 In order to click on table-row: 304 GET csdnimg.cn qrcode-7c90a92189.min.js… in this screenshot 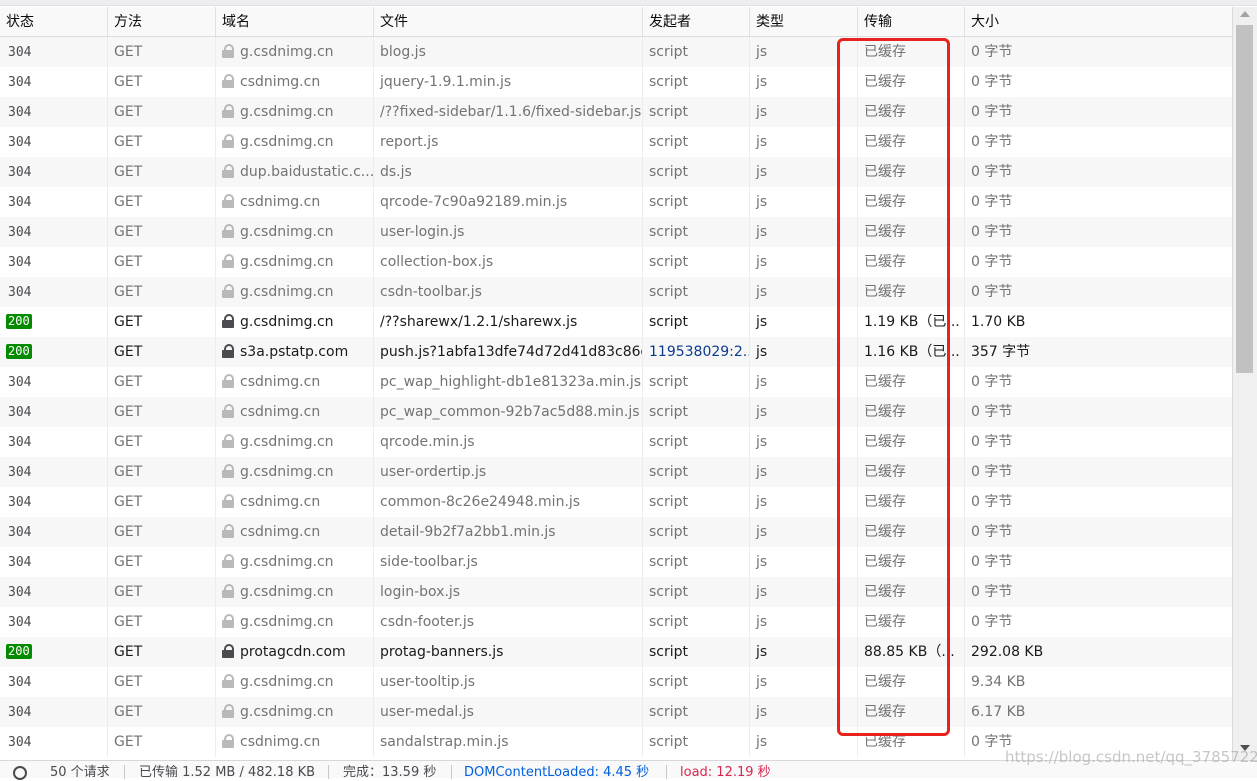, I will do `click(616, 202)`.